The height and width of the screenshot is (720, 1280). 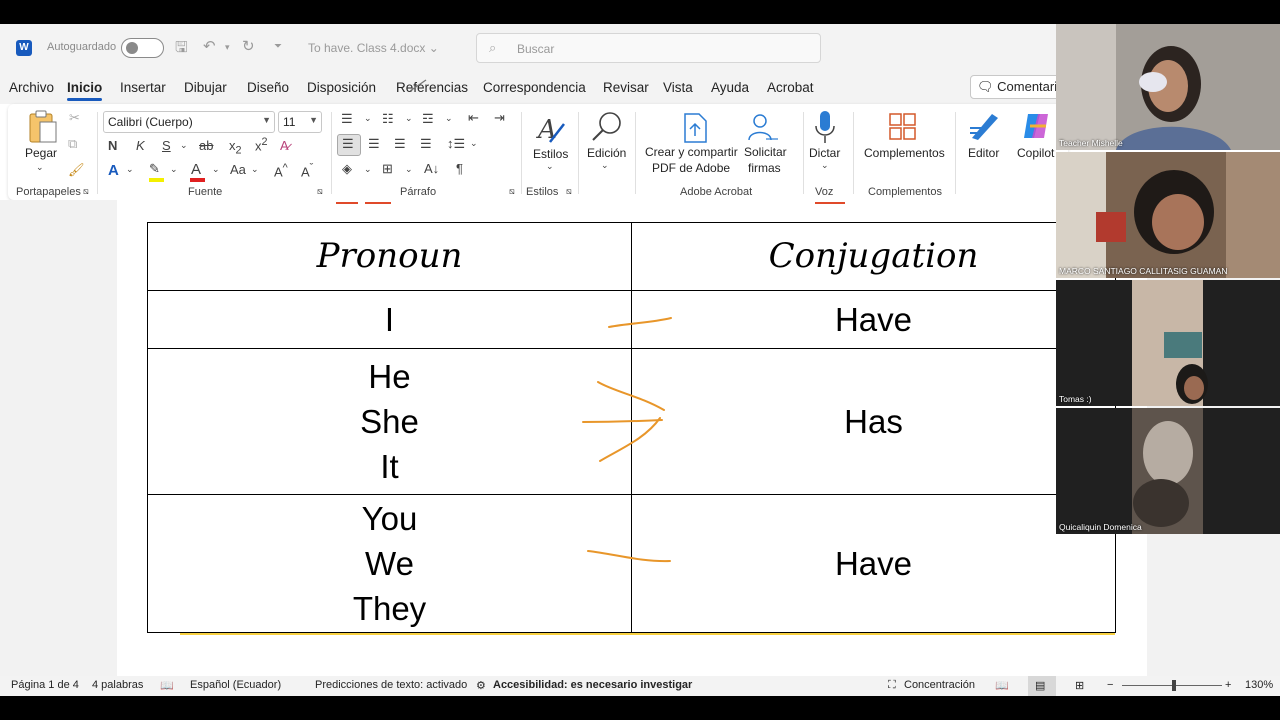 I want to click on focus-icon: ⛶, so click(x=892, y=685).